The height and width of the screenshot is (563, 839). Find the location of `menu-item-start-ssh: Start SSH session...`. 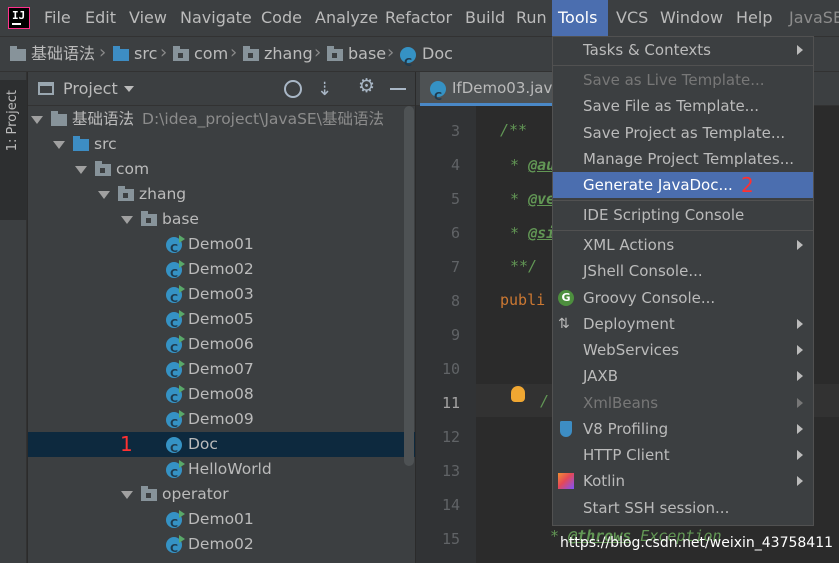

menu-item-start-ssh: Start SSH session... is located at coordinates (683, 508).